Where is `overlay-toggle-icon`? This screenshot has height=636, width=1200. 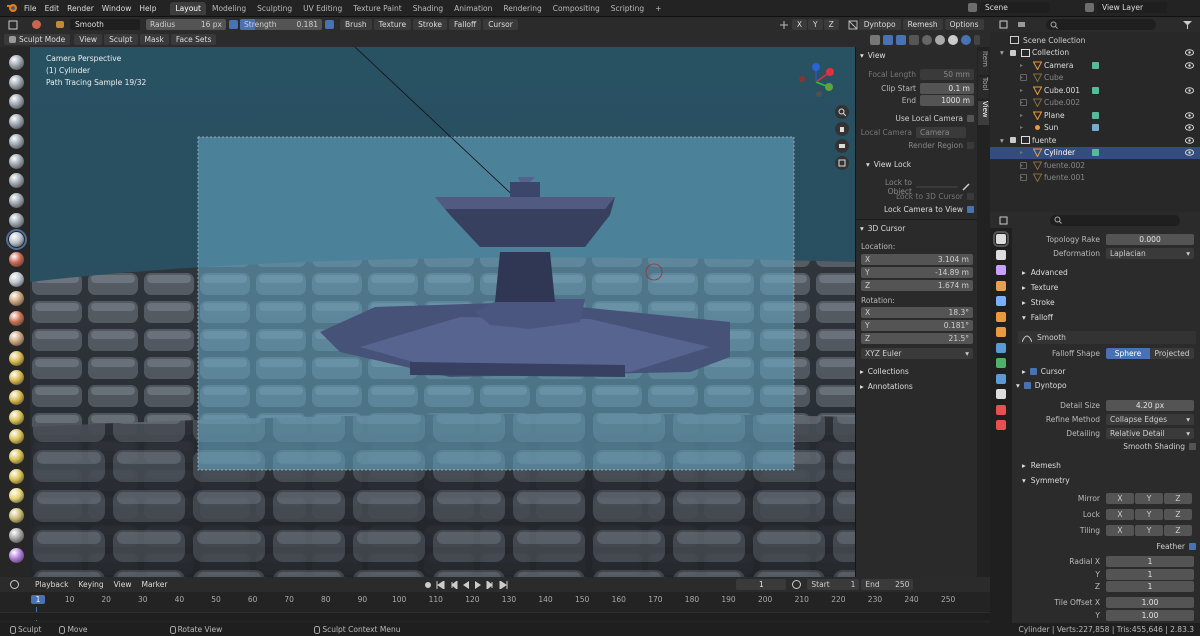
overlay-toggle-icon is located at coordinates (901, 39).